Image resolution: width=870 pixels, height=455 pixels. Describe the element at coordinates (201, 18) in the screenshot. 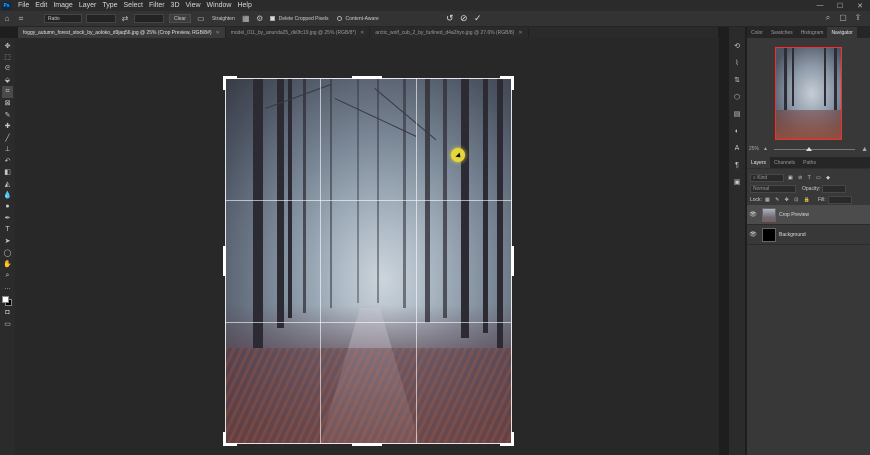

I see `straighten-icon: ▭` at that location.